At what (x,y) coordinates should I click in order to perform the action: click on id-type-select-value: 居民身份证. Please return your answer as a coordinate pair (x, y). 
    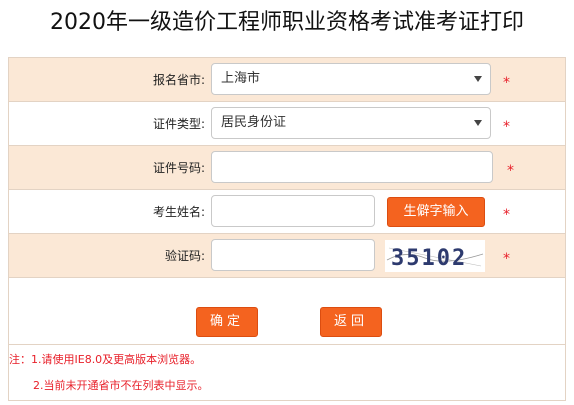
    Looking at the image, I should click on (254, 122).